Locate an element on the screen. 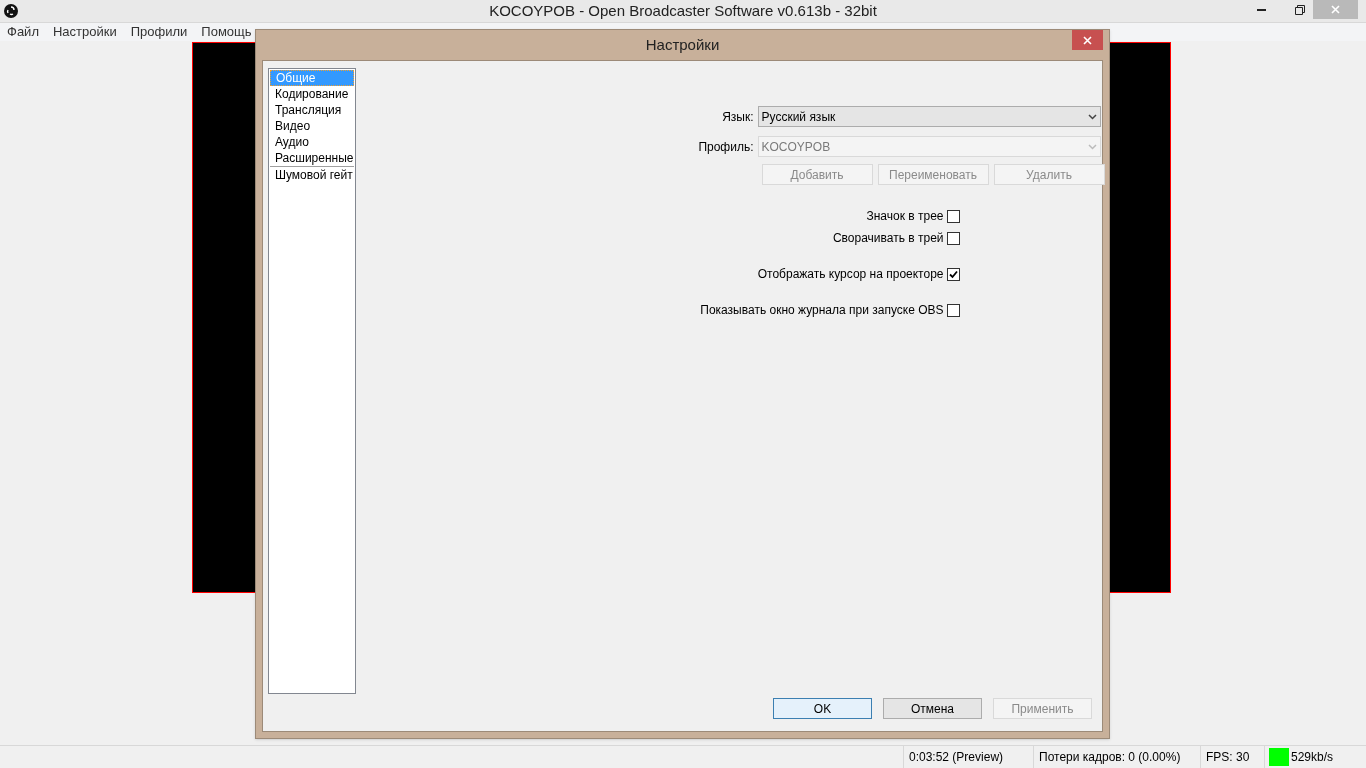 Image resolution: width=1366 pixels, height=768 pixels. category-item: Видео is located at coordinates (312, 126).